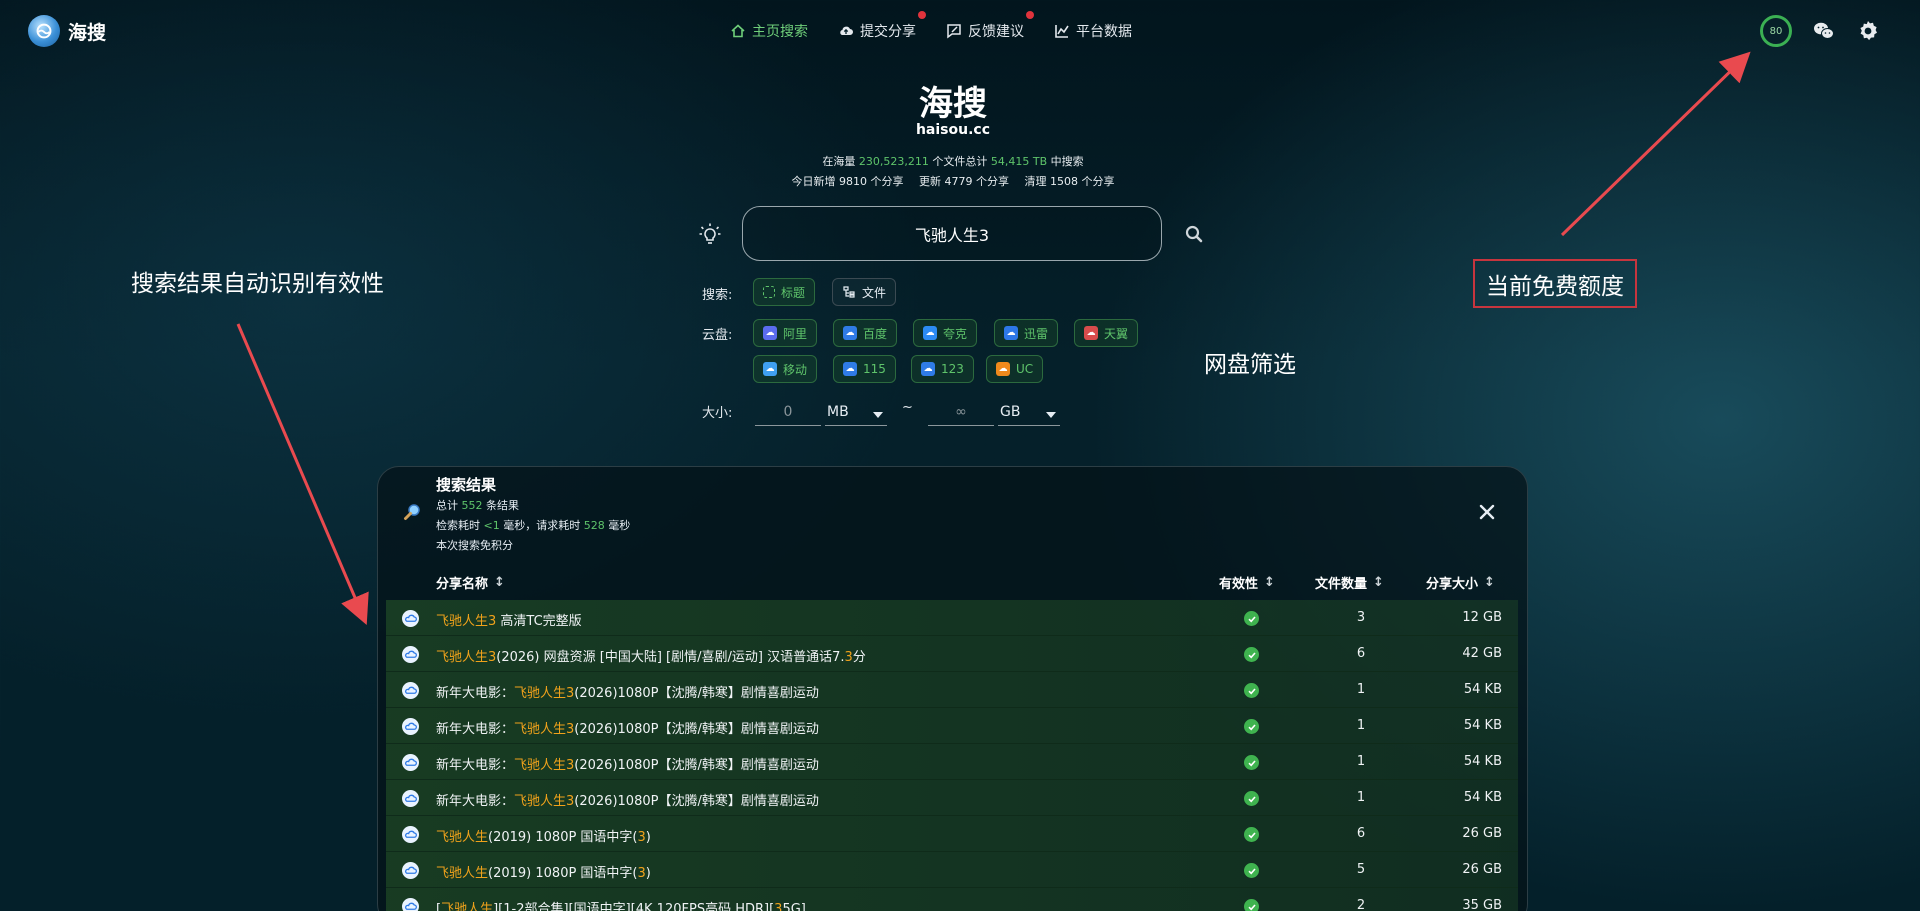 The image size is (1920, 911). I want to click on cloud-filter-chip: ☁ 115, so click(864, 369).